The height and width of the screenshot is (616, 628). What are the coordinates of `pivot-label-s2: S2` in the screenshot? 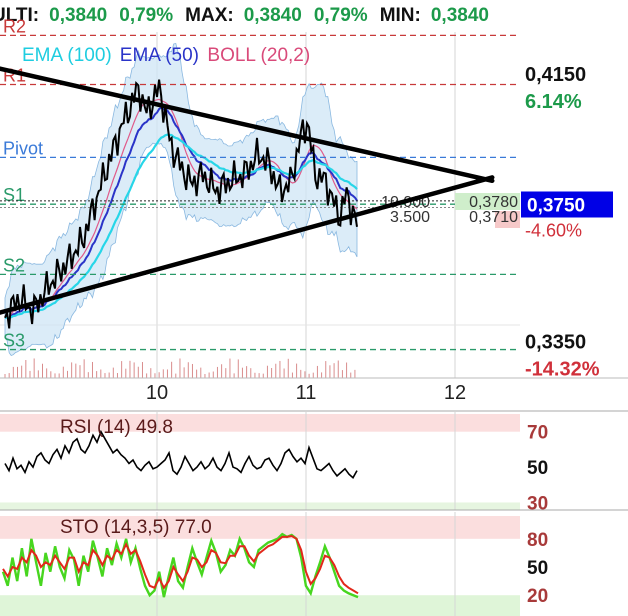 It's located at (14, 265).